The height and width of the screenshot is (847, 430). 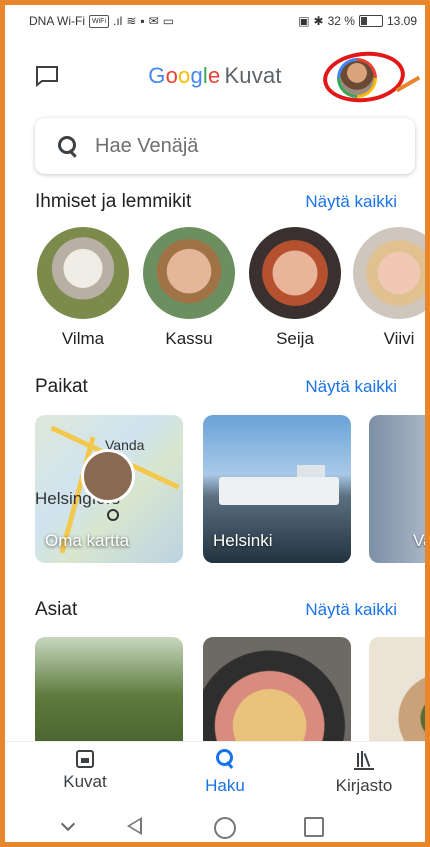 What do you see at coordinates (113, 515) in the screenshot?
I see `map-location-dot` at bounding box center [113, 515].